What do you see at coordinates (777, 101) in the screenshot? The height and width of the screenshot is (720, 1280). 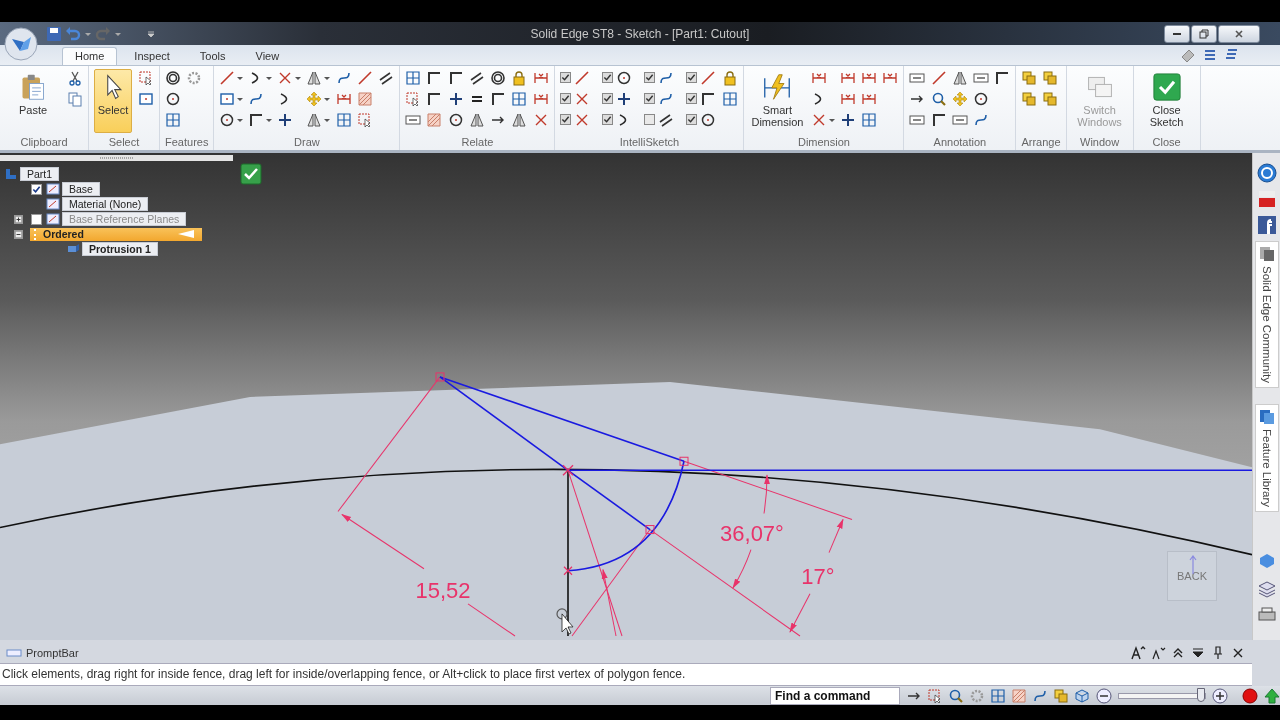 I see `ribbon-button: Smart Dimension` at bounding box center [777, 101].